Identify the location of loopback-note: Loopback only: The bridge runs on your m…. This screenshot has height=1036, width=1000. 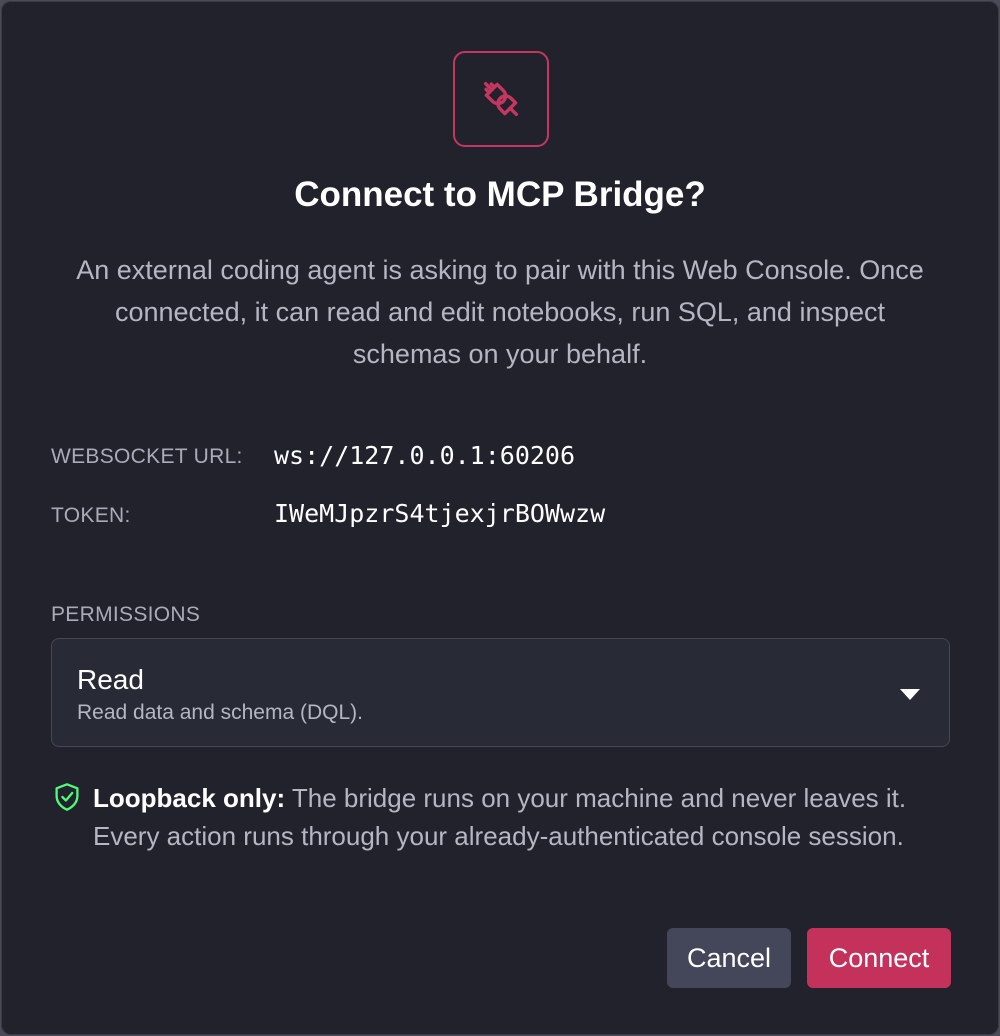
(533, 817).